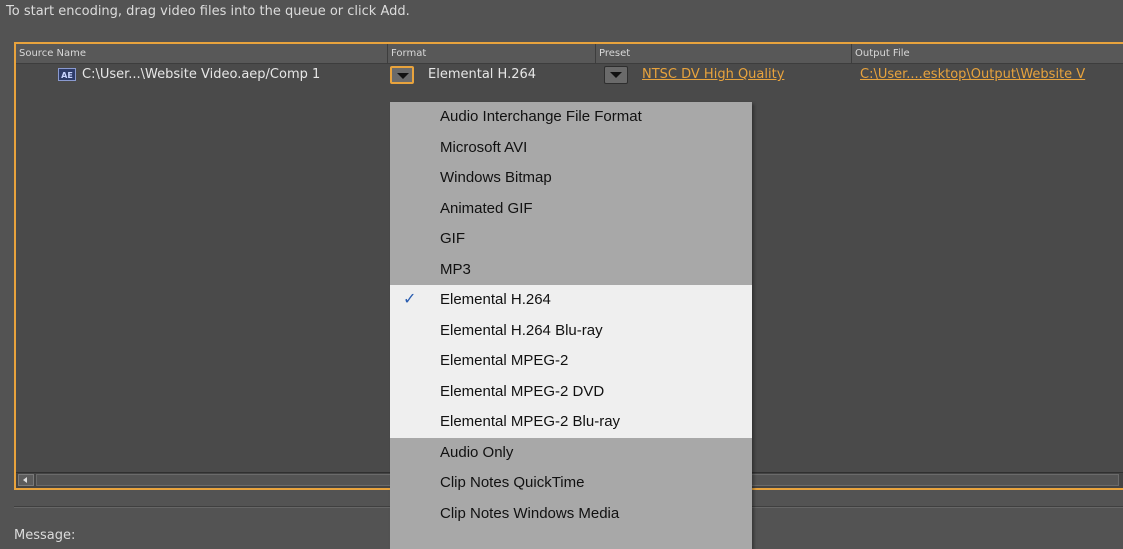 The width and height of the screenshot is (1123, 549). I want to click on menu-item-label: Audio Interchange File Format, so click(541, 116).